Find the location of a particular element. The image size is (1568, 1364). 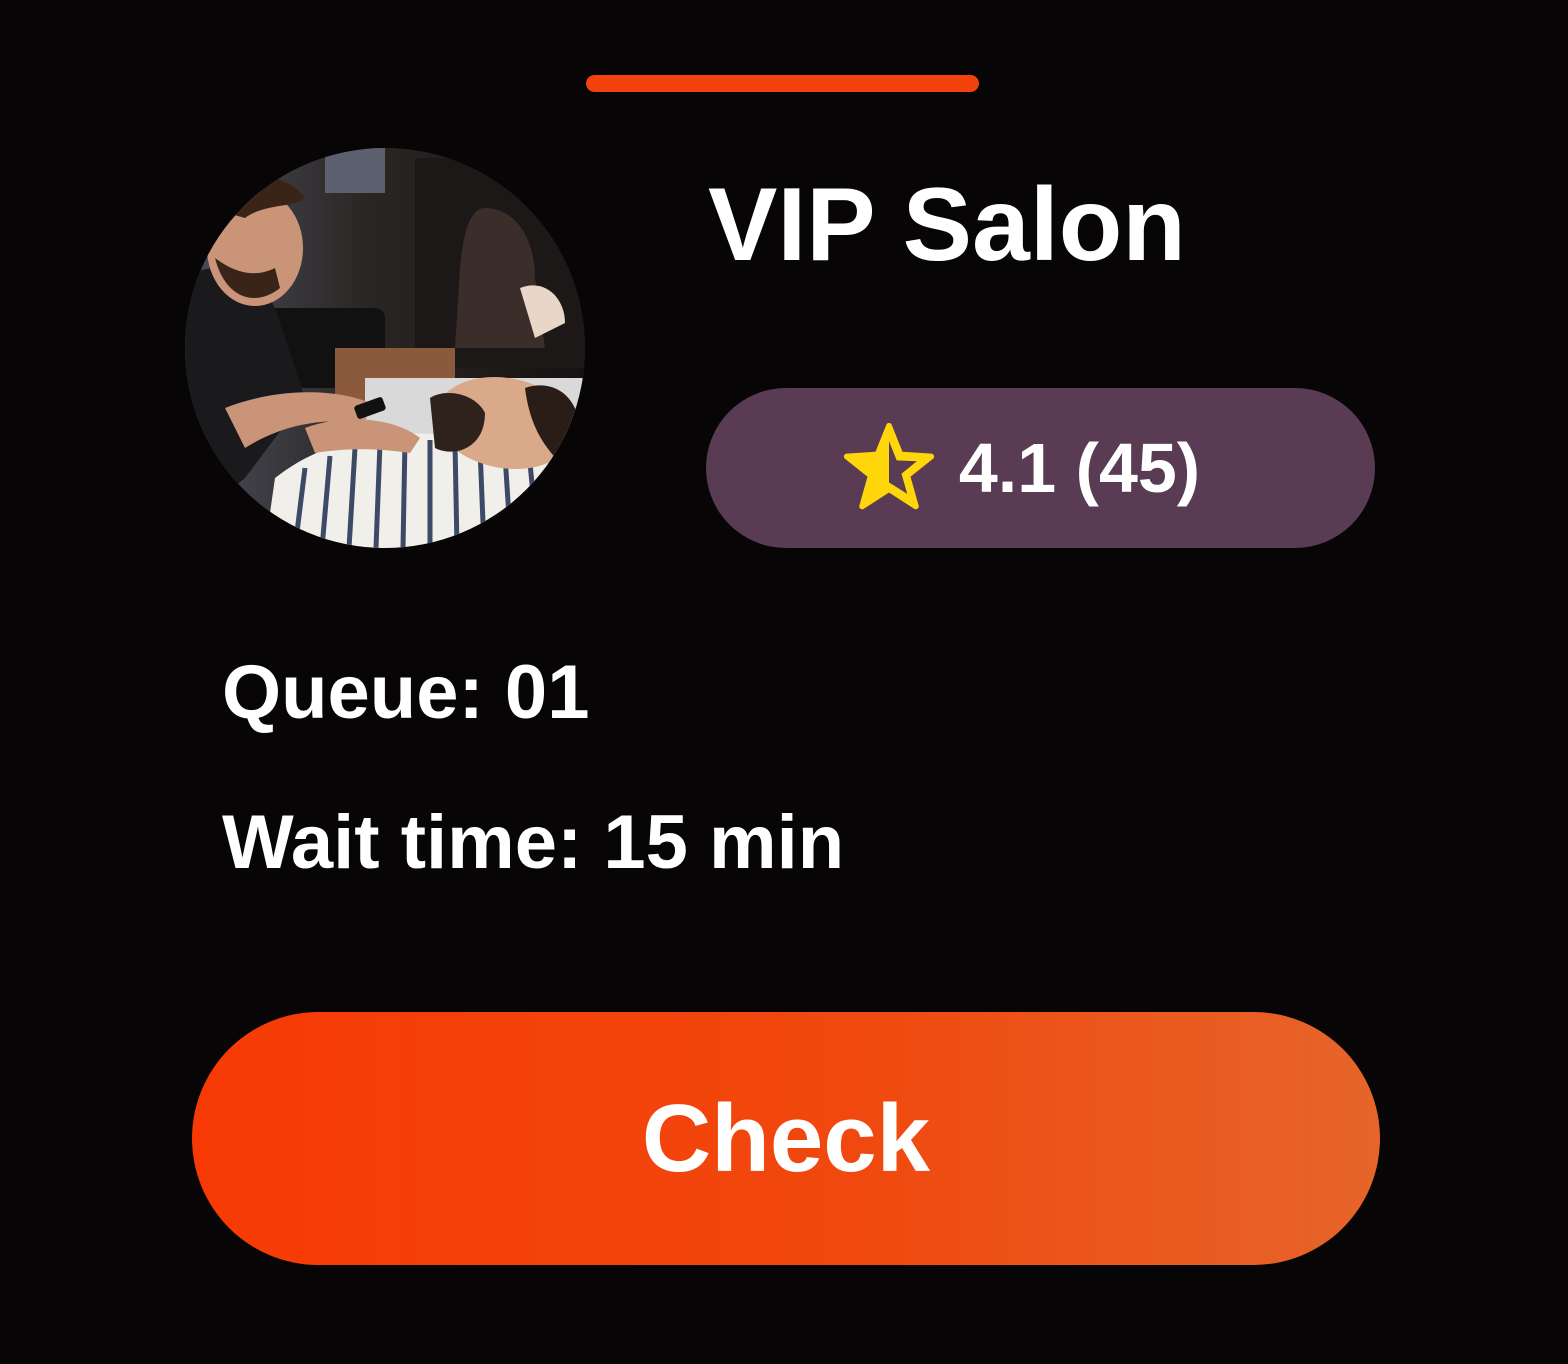

rating-badge: 4.1 (45) is located at coordinates (1040, 468).